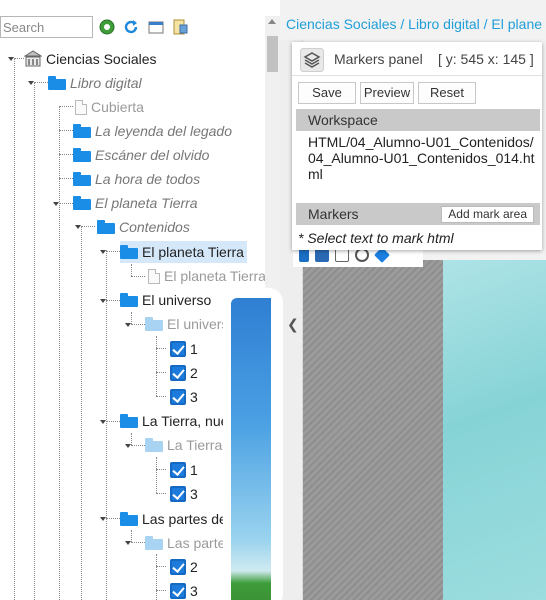  I want to click on scroll-up-icon, so click(272, 21).